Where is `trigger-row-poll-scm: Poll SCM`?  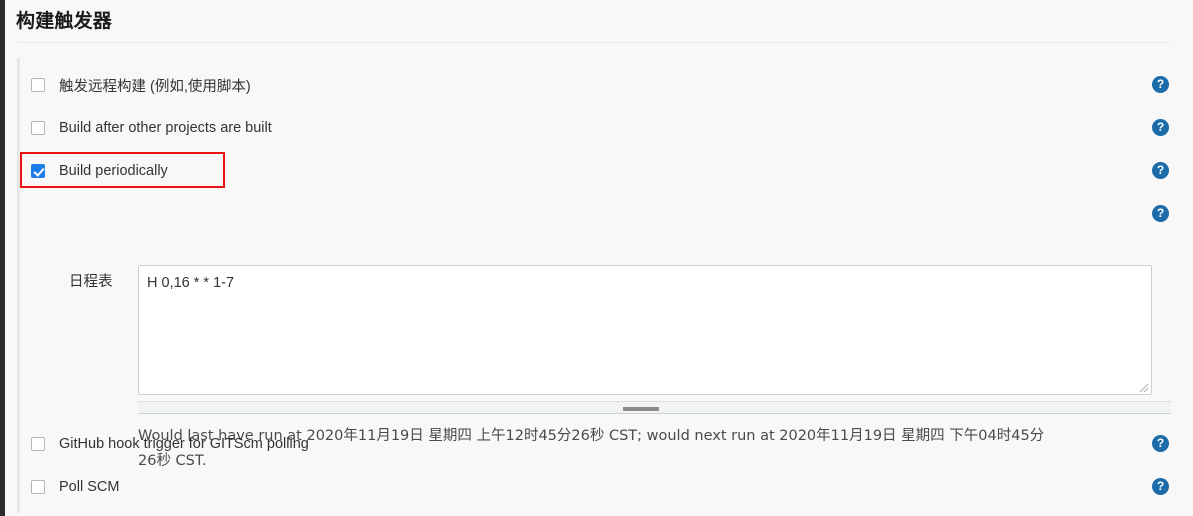
trigger-row-poll-scm: Poll SCM is located at coordinates (75, 487).